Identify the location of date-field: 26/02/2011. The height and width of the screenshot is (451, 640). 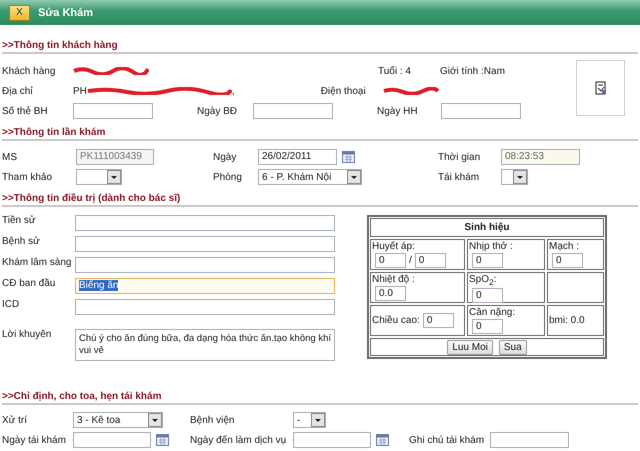
(297, 157).